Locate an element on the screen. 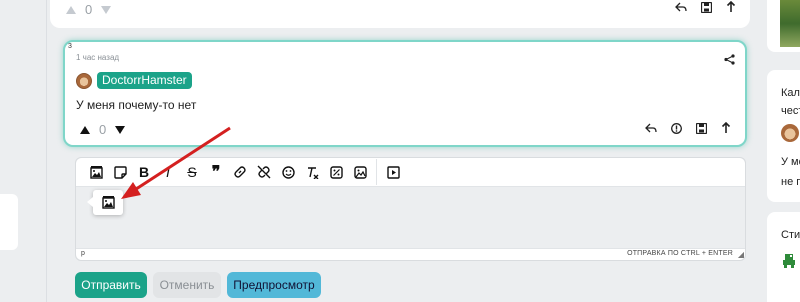  image-upload-popup is located at coordinates (105, 202).